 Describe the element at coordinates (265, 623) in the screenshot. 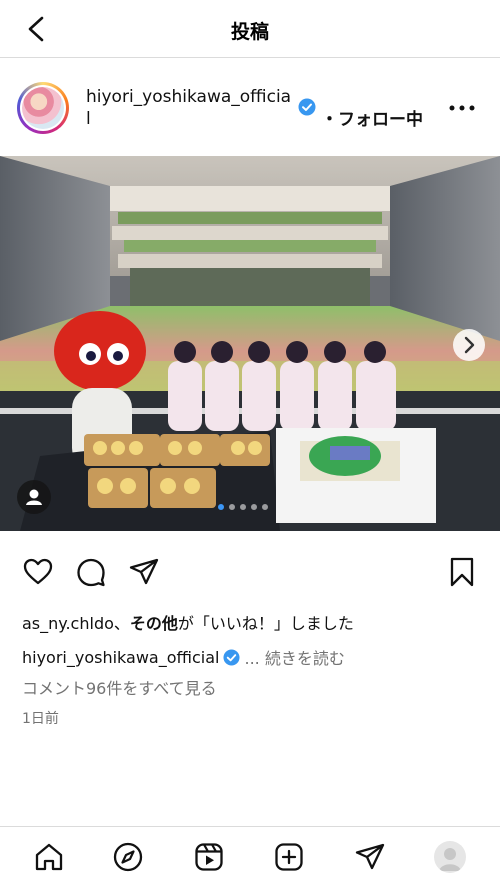

I see `likes-suffix: が「いいね！」しました` at that location.